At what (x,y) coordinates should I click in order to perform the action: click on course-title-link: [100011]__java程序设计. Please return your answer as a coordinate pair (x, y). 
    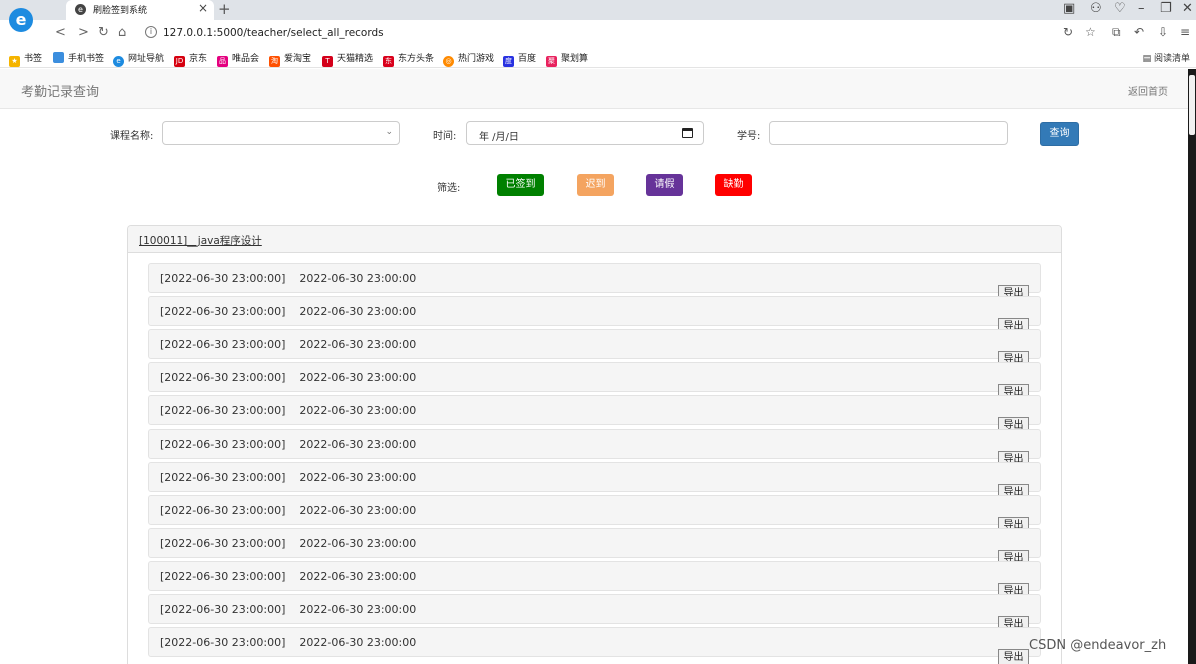
    Looking at the image, I should click on (200, 240).